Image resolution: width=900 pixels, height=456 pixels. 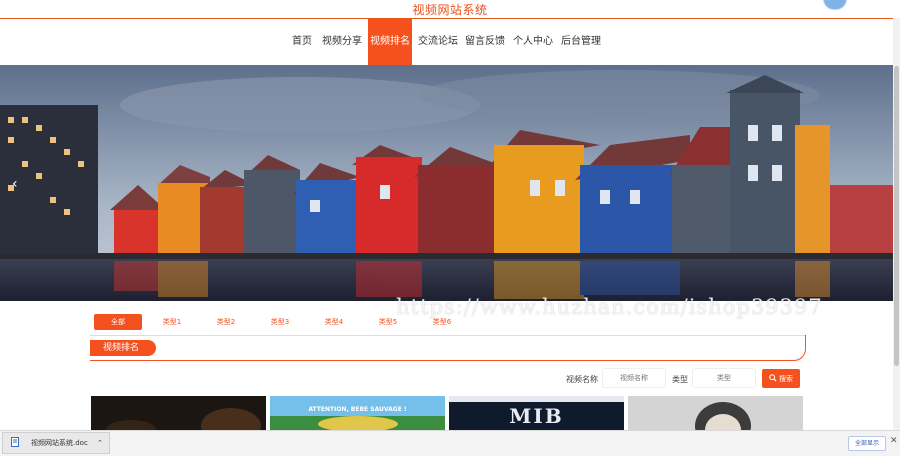 What do you see at coordinates (533, 42) in the screenshot?
I see `nav-item-profile: 个人中心` at bounding box center [533, 42].